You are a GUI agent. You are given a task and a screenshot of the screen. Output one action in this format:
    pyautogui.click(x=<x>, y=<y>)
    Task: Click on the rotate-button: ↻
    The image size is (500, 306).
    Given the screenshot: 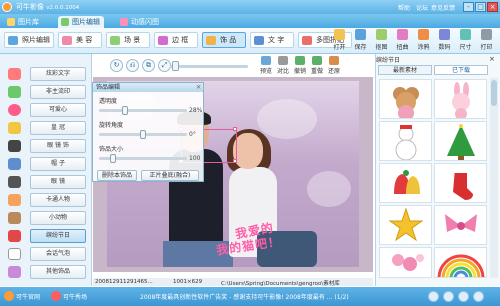 What is the action you would take?
    pyautogui.click(x=116, y=65)
    